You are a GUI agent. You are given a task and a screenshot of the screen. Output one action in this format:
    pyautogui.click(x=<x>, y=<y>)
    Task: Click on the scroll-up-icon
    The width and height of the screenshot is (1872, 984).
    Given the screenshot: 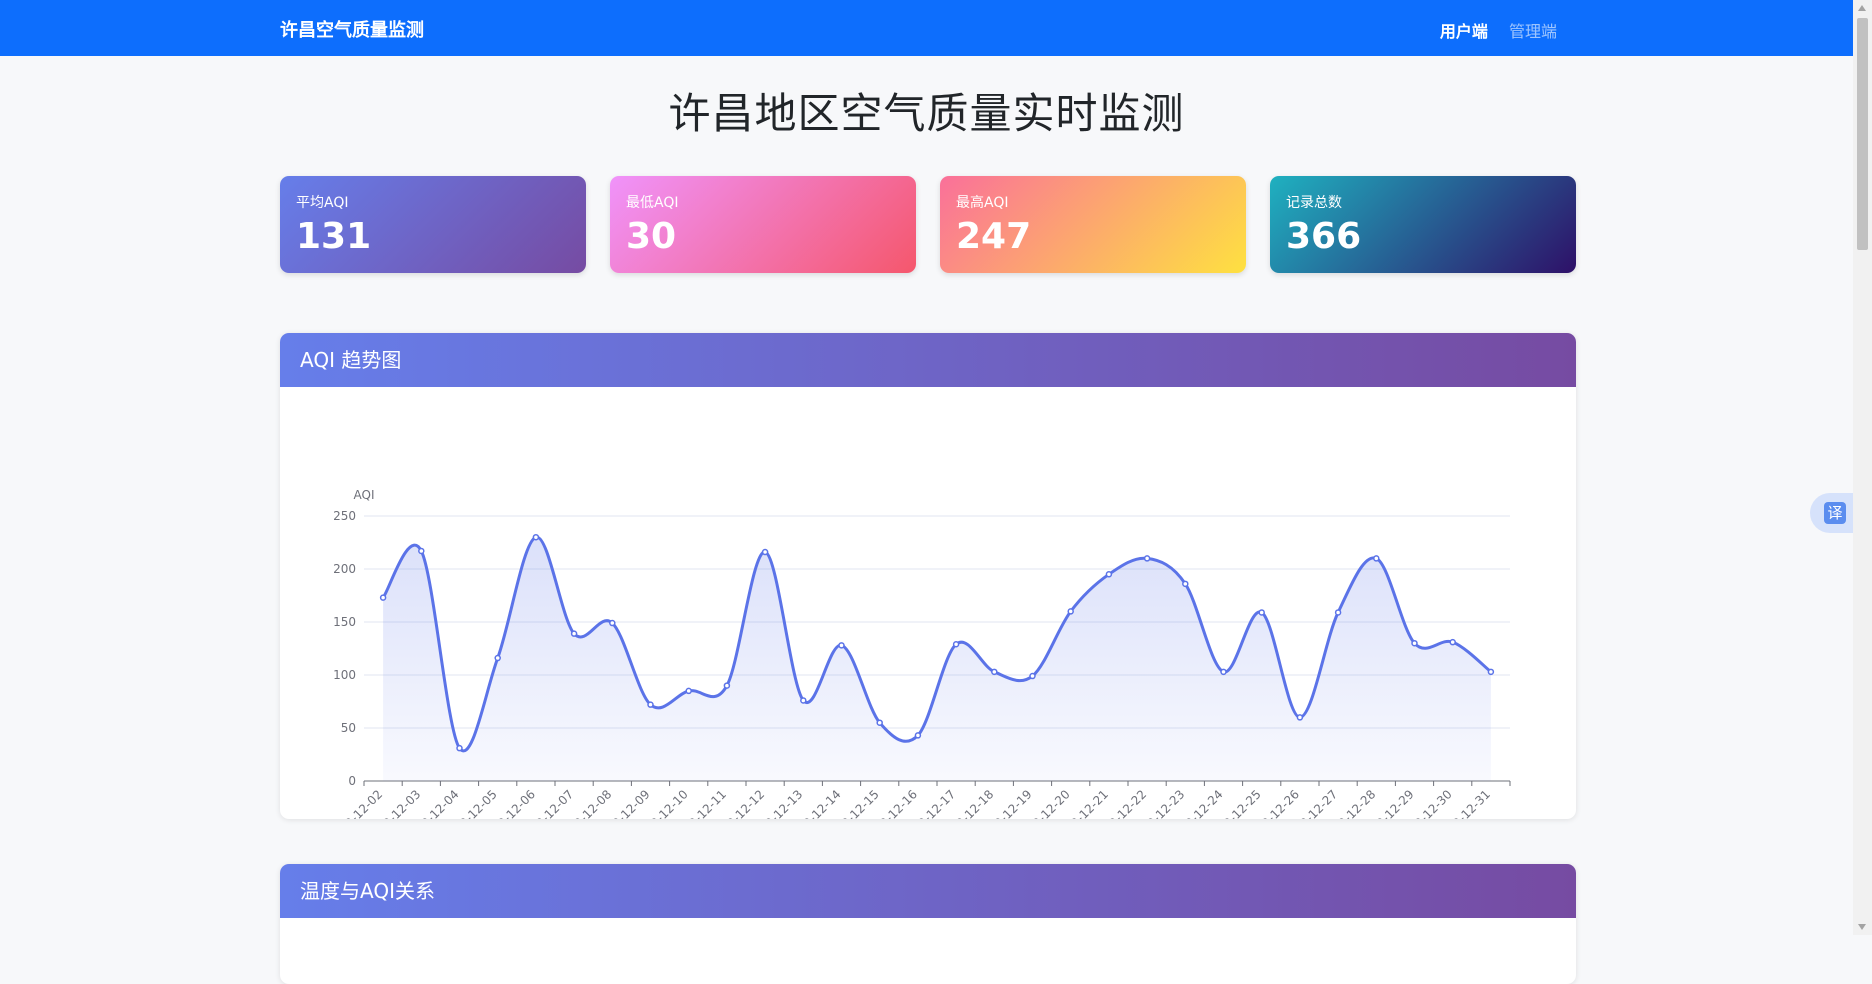 What is the action you would take?
    pyautogui.click(x=1862, y=8)
    